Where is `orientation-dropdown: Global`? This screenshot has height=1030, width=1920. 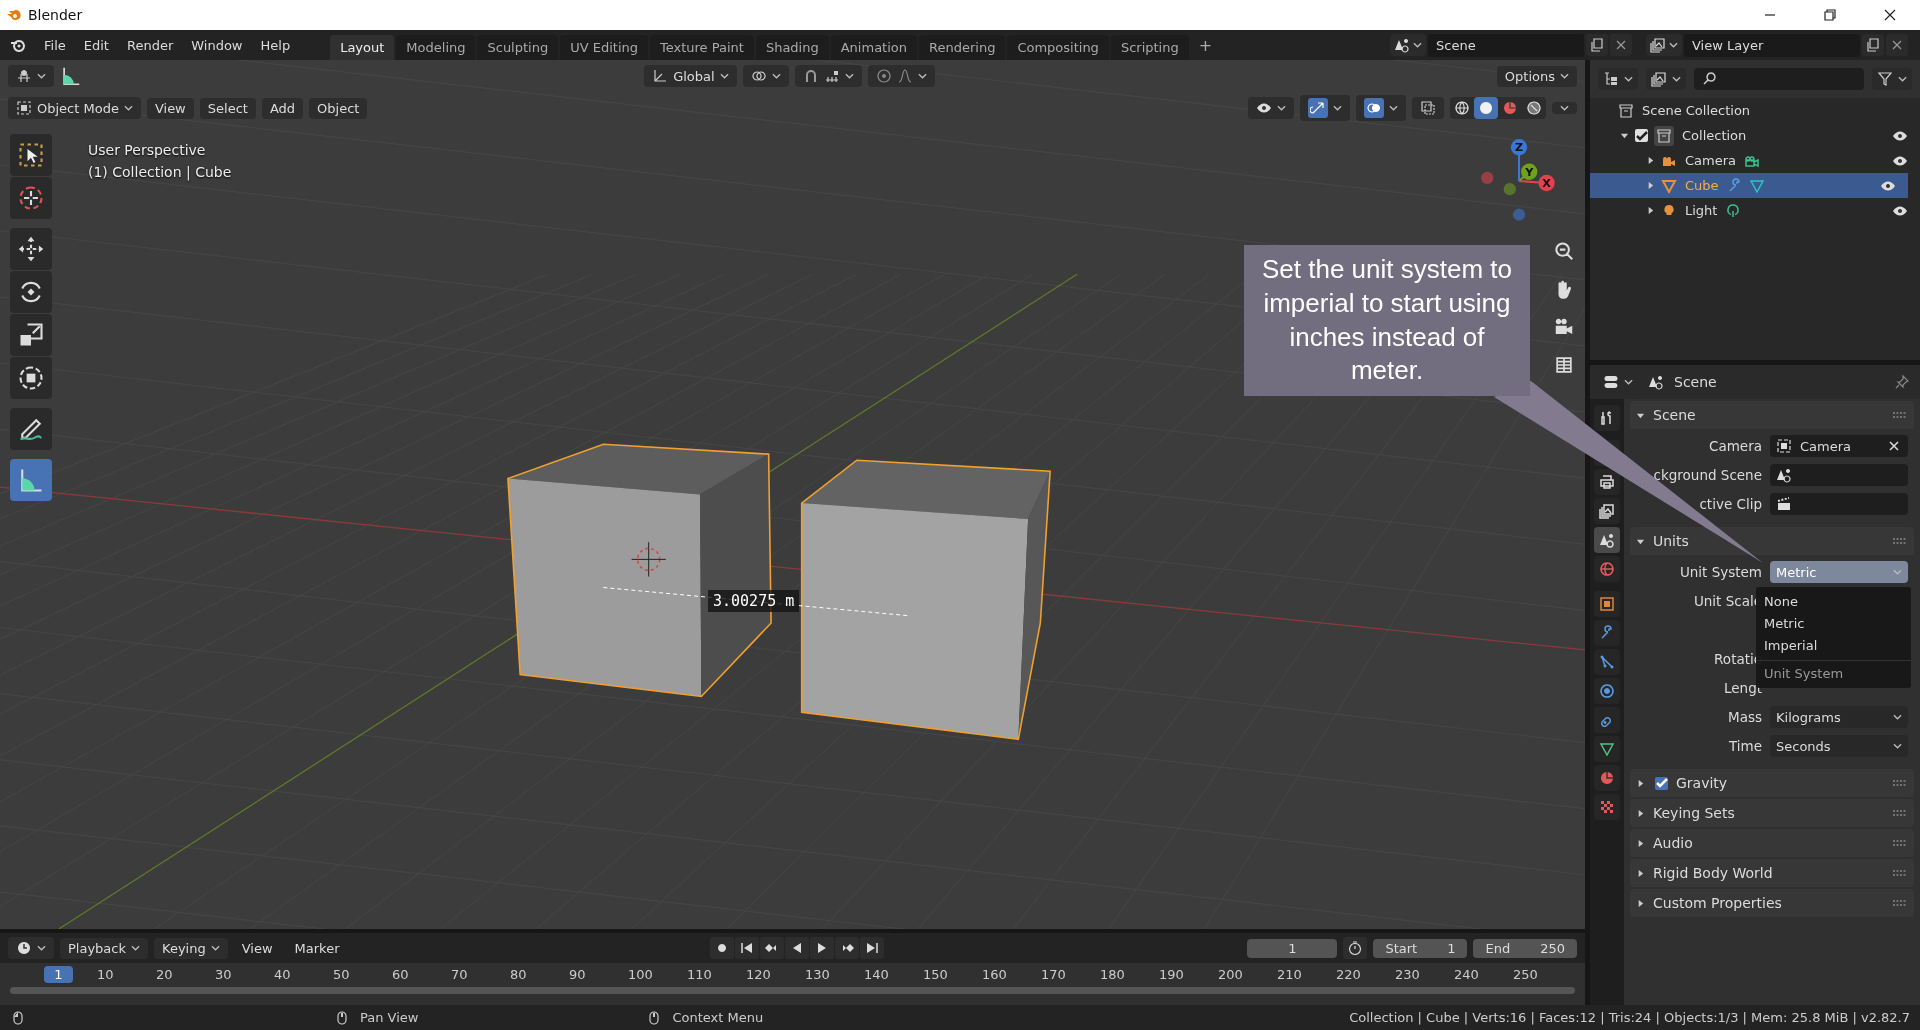
orientation-dropdown: Global is located at coordinates (690, 76).